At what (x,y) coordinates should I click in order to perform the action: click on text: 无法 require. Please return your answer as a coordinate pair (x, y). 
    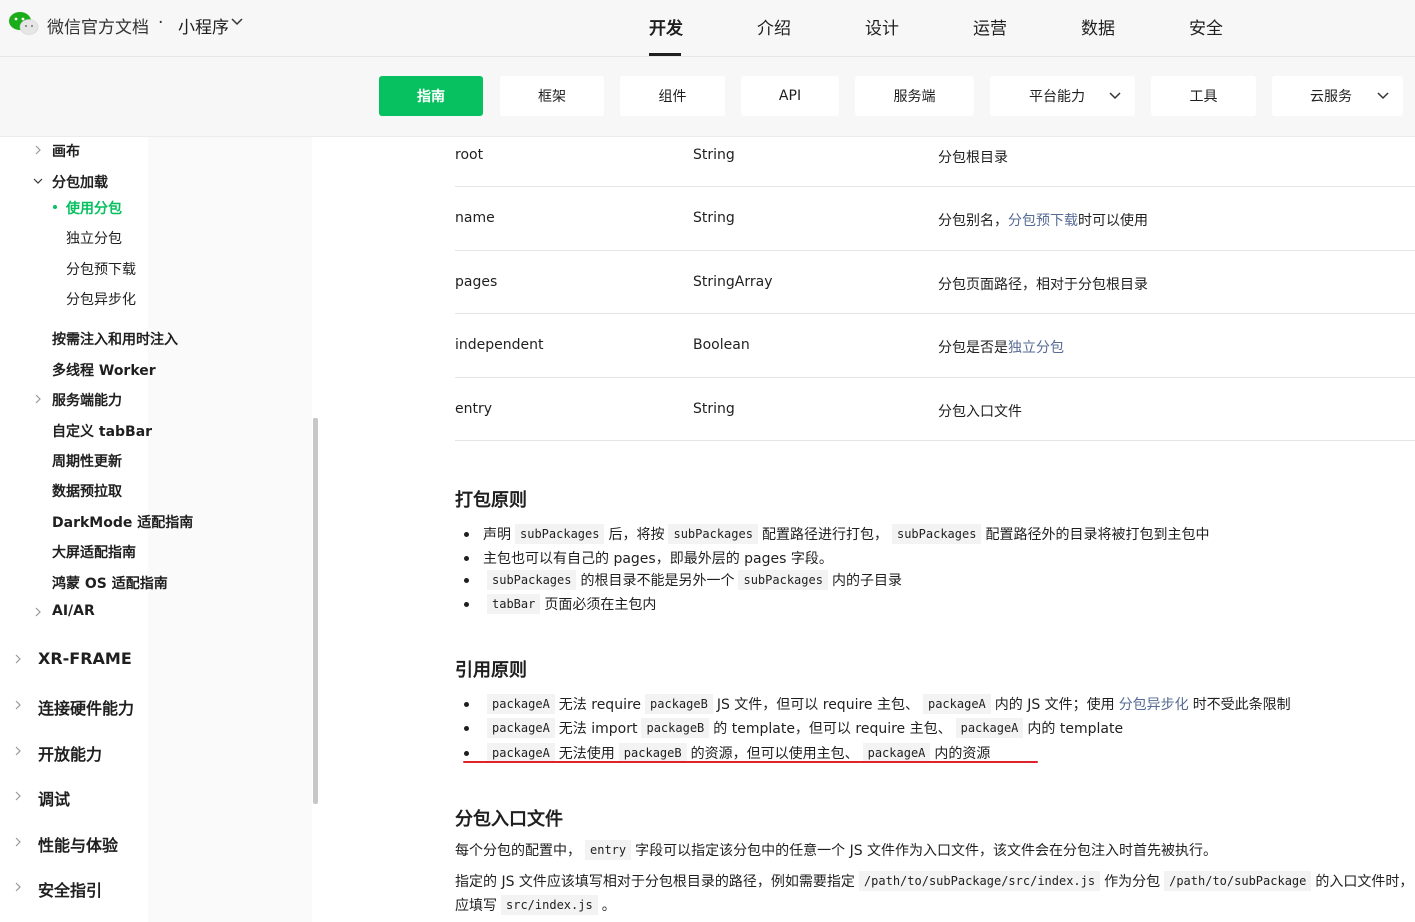
    Looking at the image, I should click on (600, 705).